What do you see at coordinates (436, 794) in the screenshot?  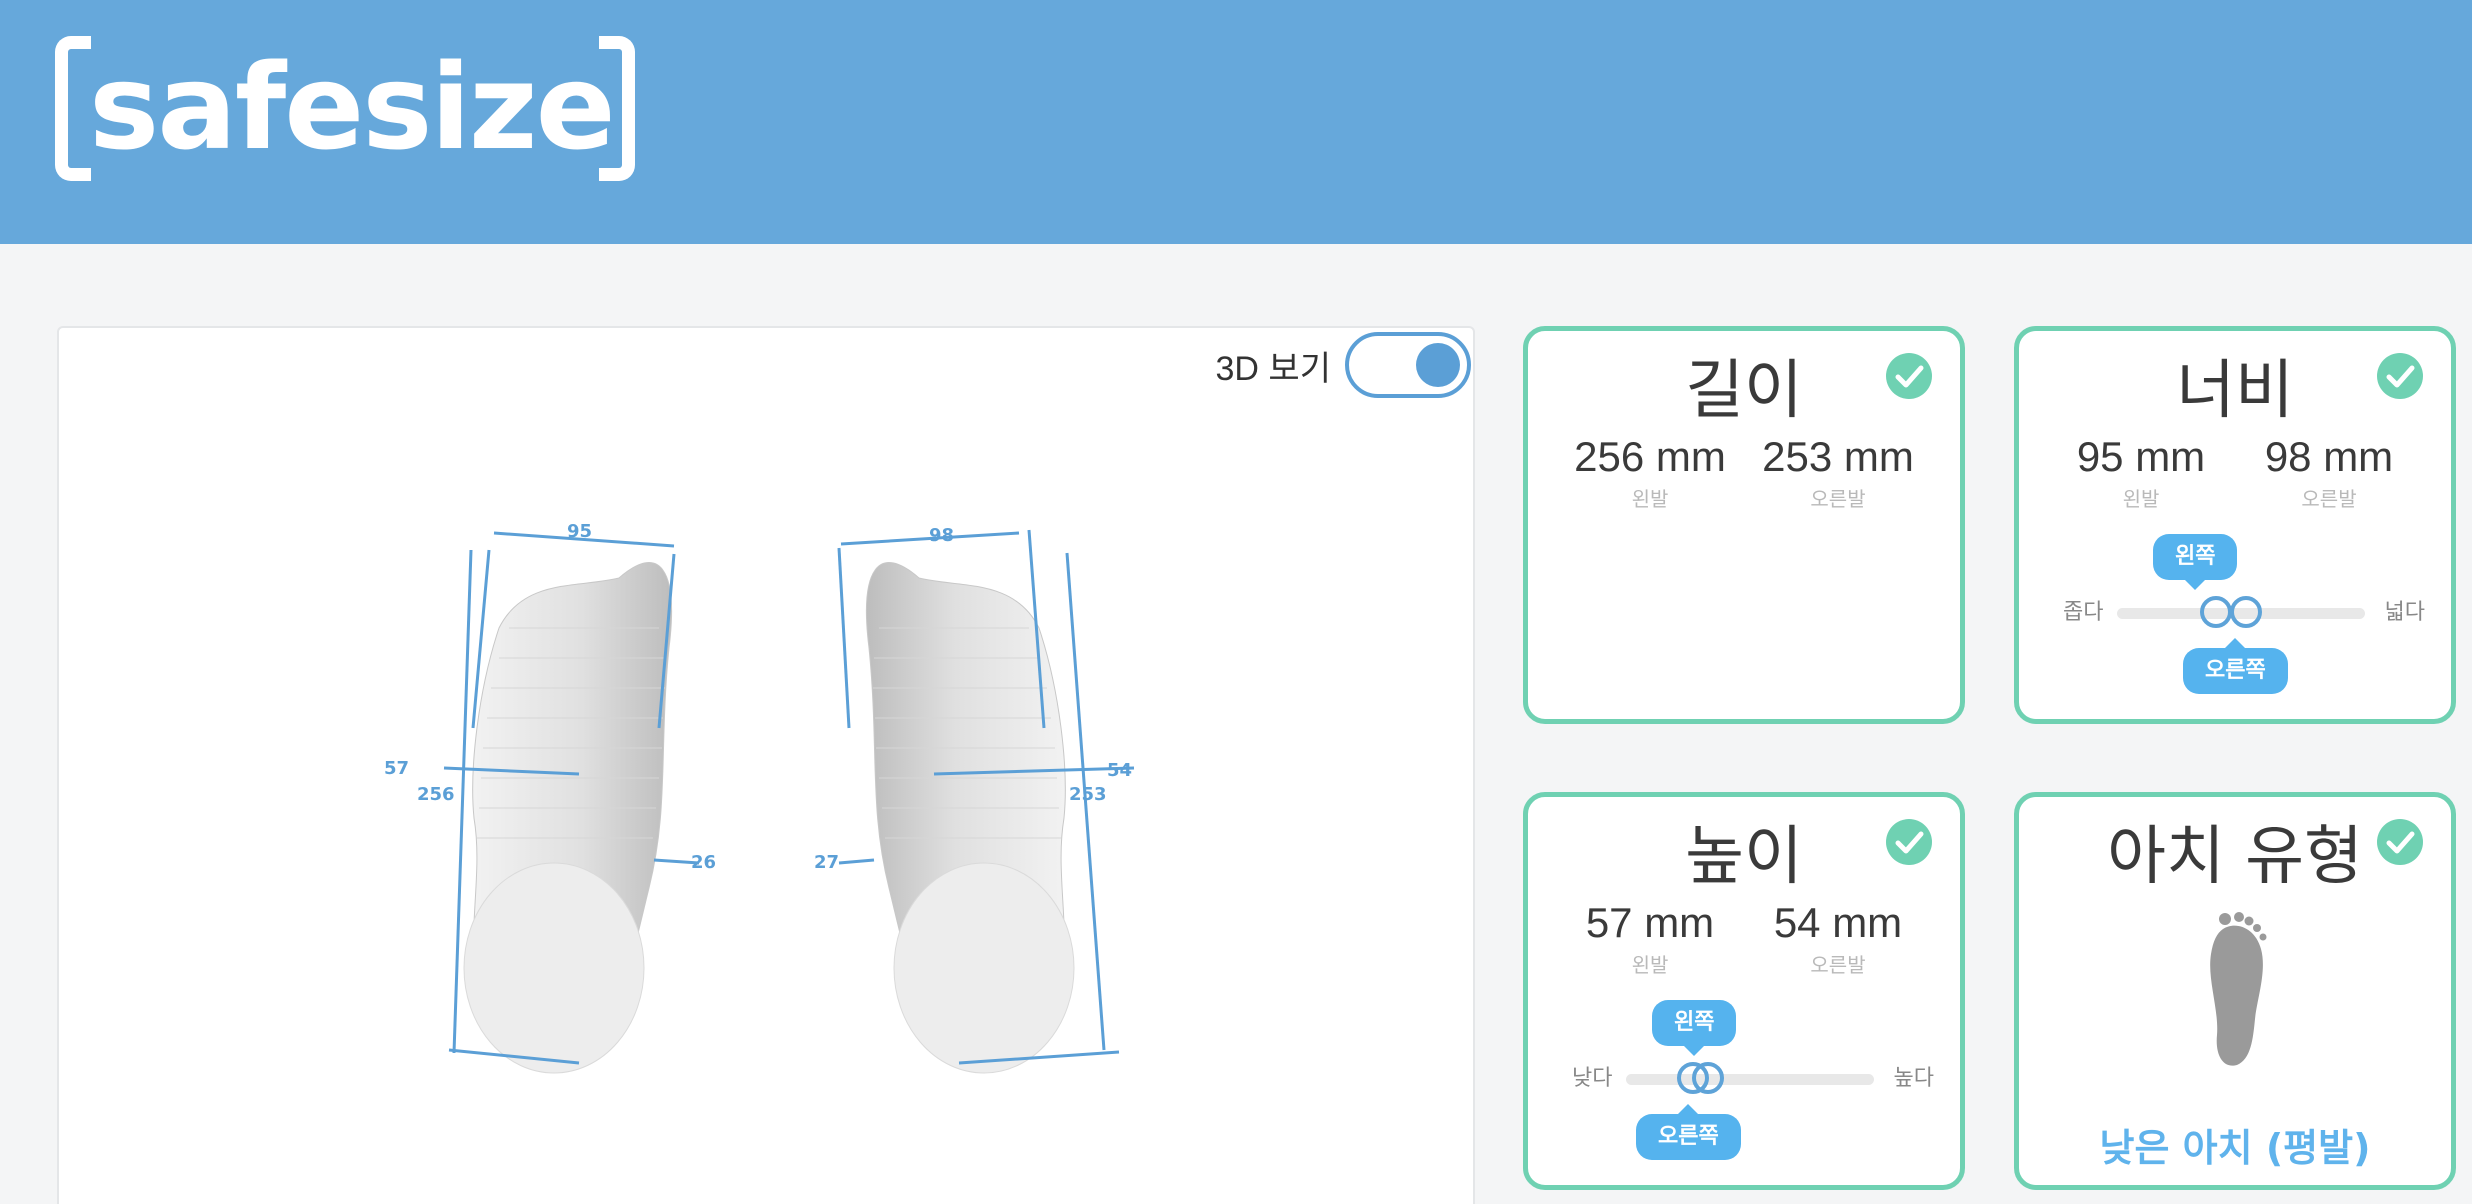 I see `left-length-annotation: 256` at bounding box center [436, 794].